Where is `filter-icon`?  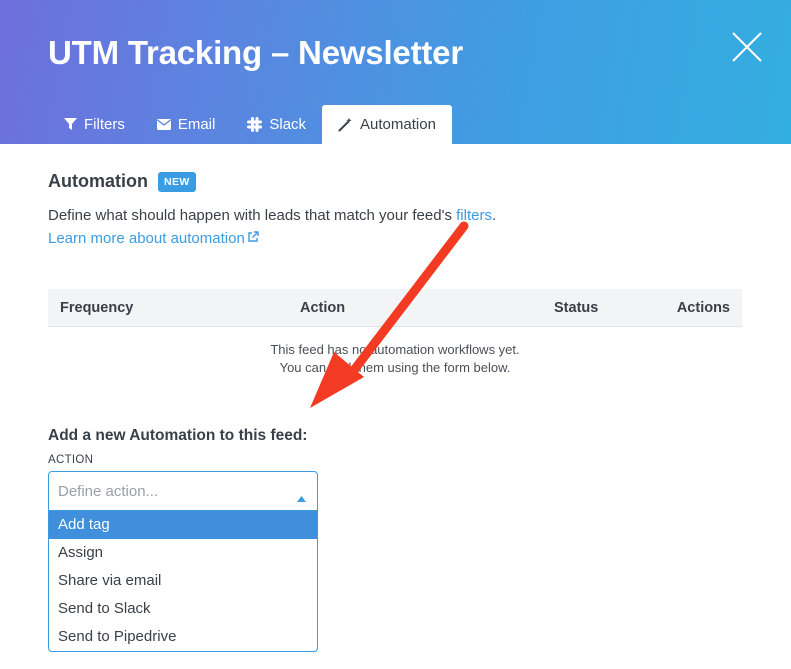
filter-icon is located at coordinates (70, 124).